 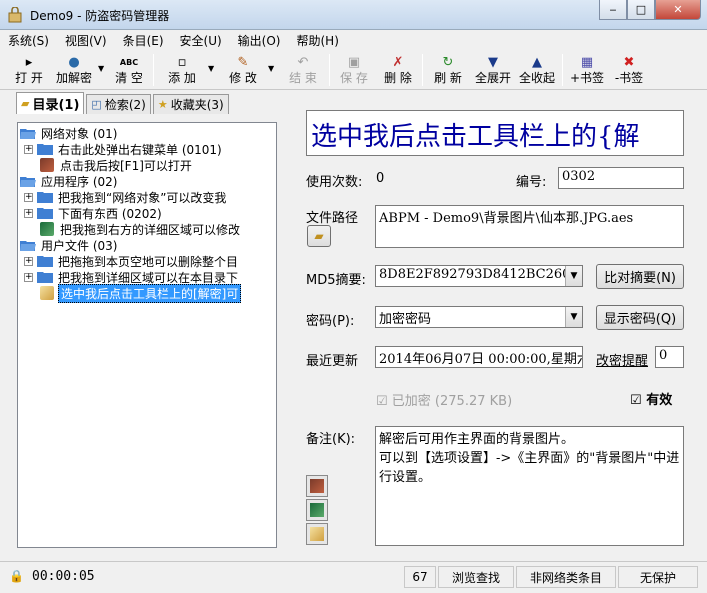 I want to click on encrypted-file-icon, so click(x=47, y=293).